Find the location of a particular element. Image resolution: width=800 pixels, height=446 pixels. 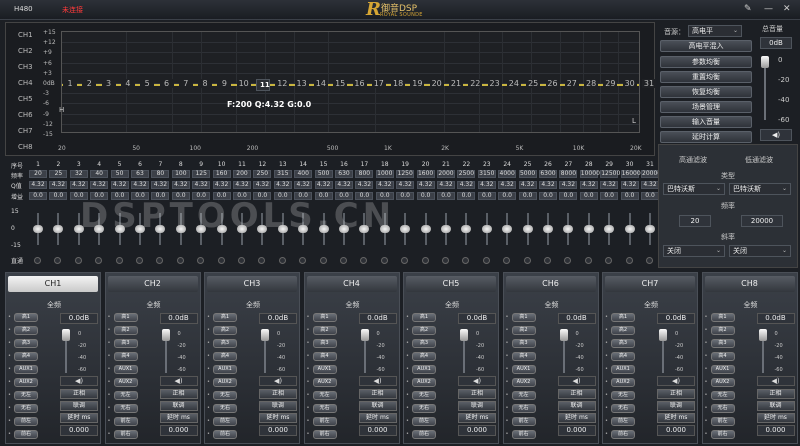

graph-channel-label: CH8 is located at coordinates (25, 147).